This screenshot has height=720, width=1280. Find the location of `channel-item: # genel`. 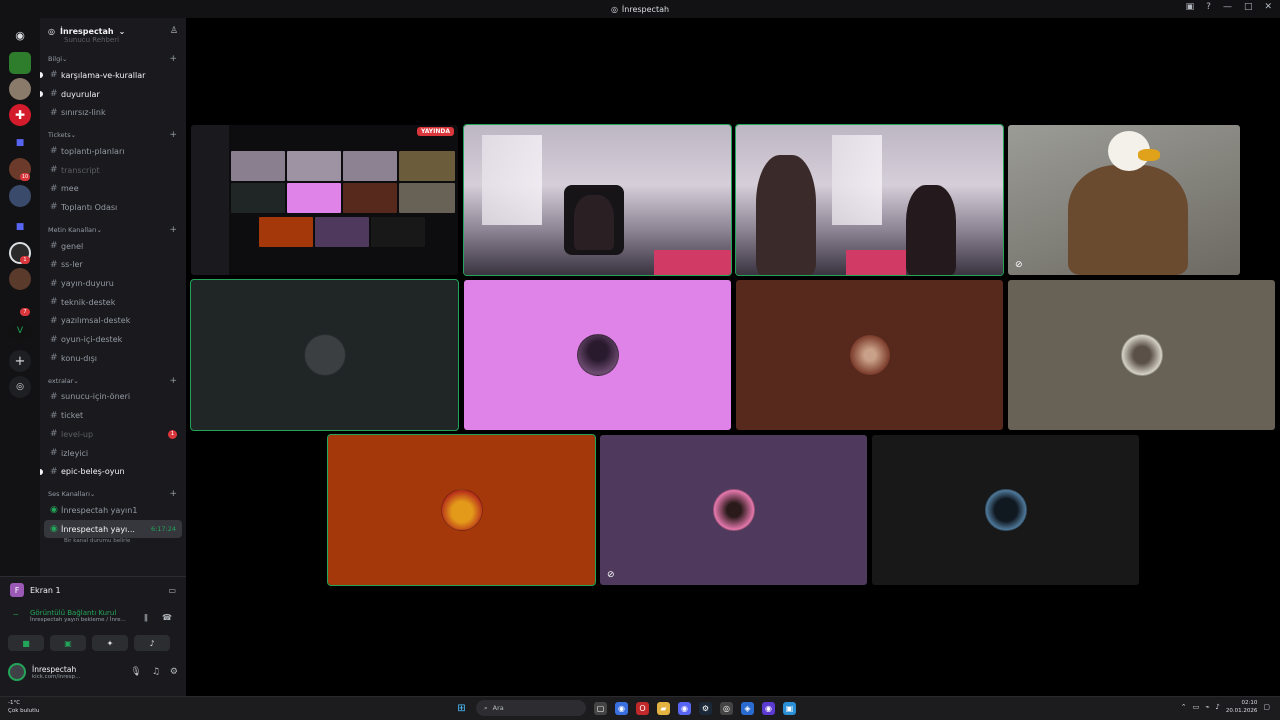

channel-item: # genel is located at coordinates (113, 246).